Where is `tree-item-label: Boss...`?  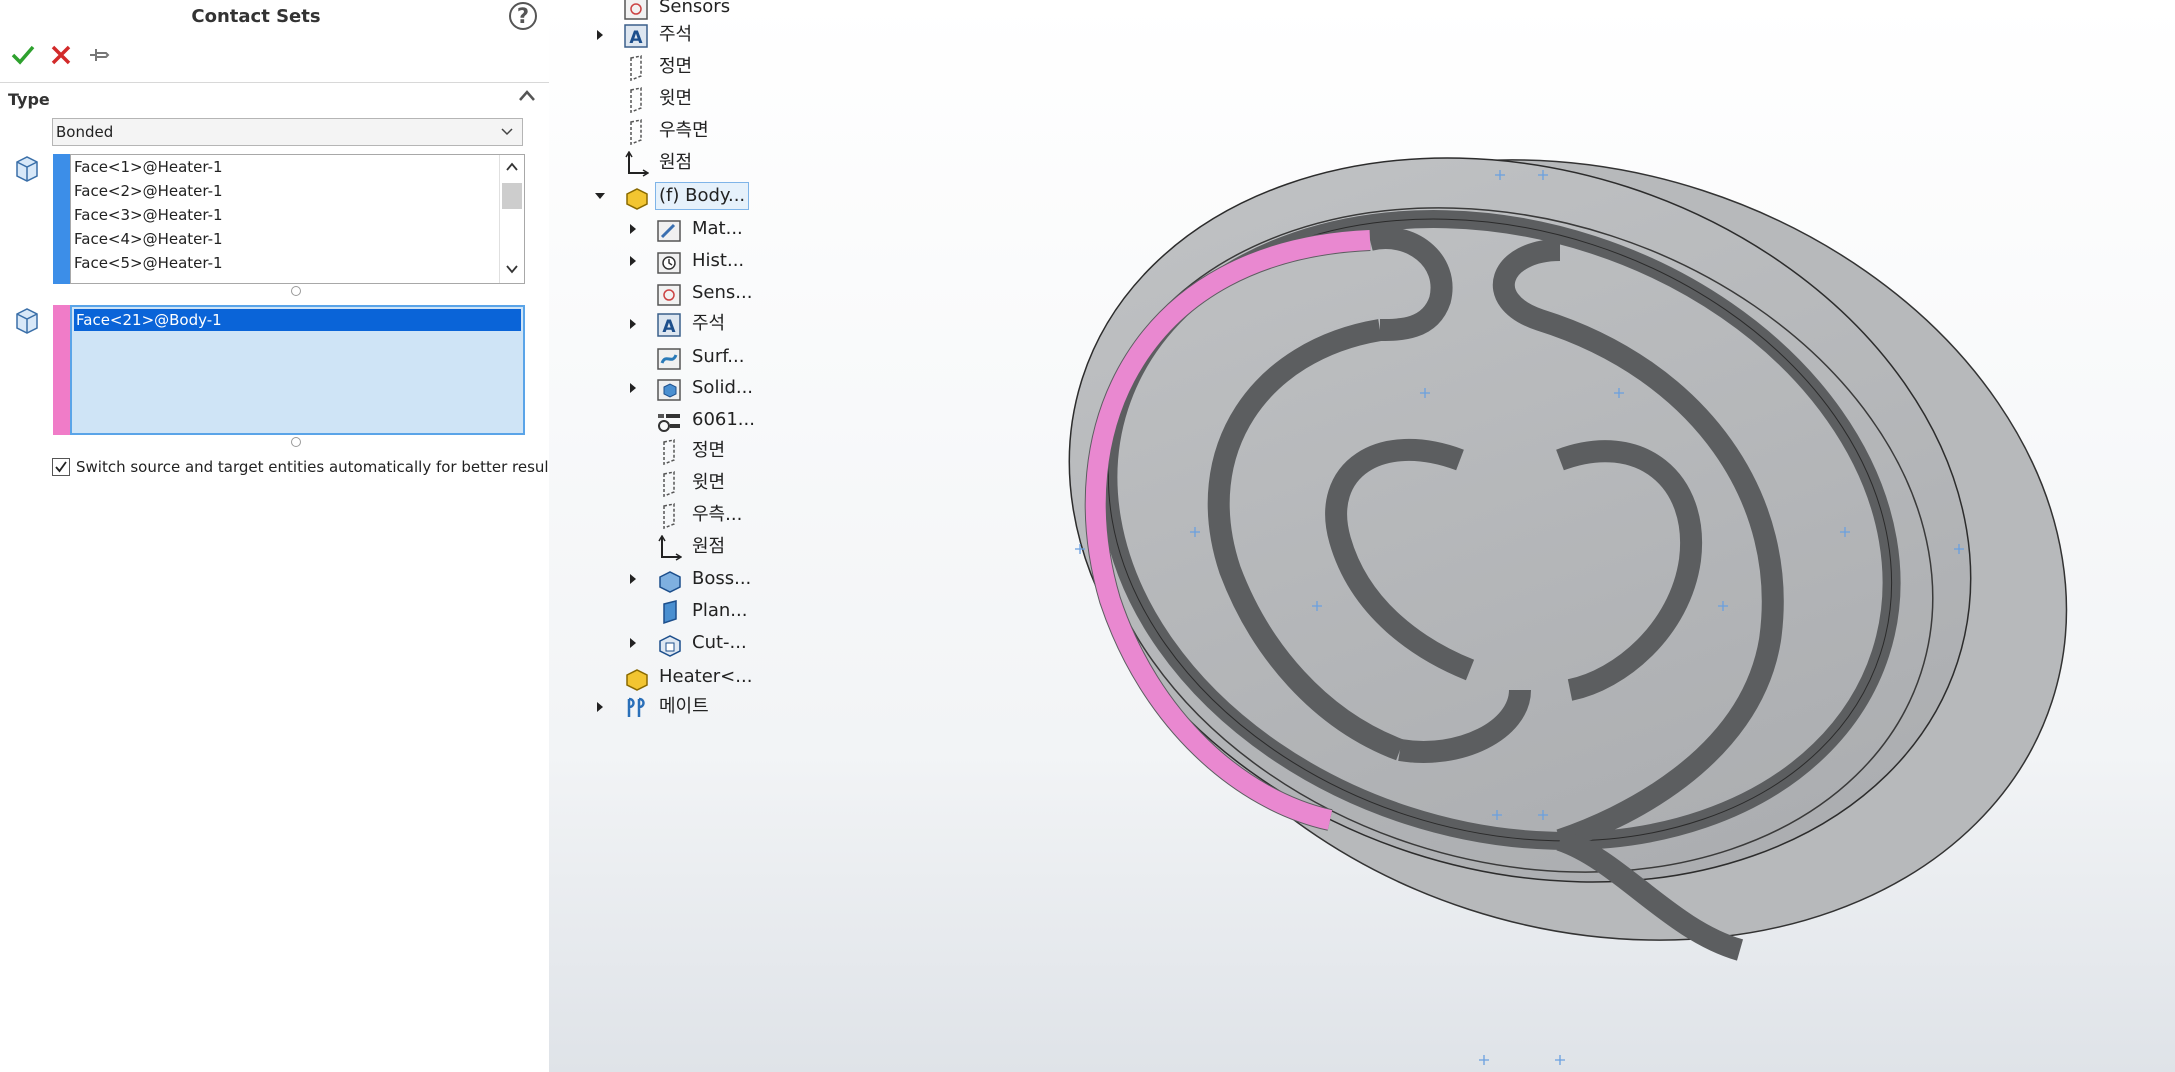
tree-item-label: Boss... is located at coordinates (722, 578).